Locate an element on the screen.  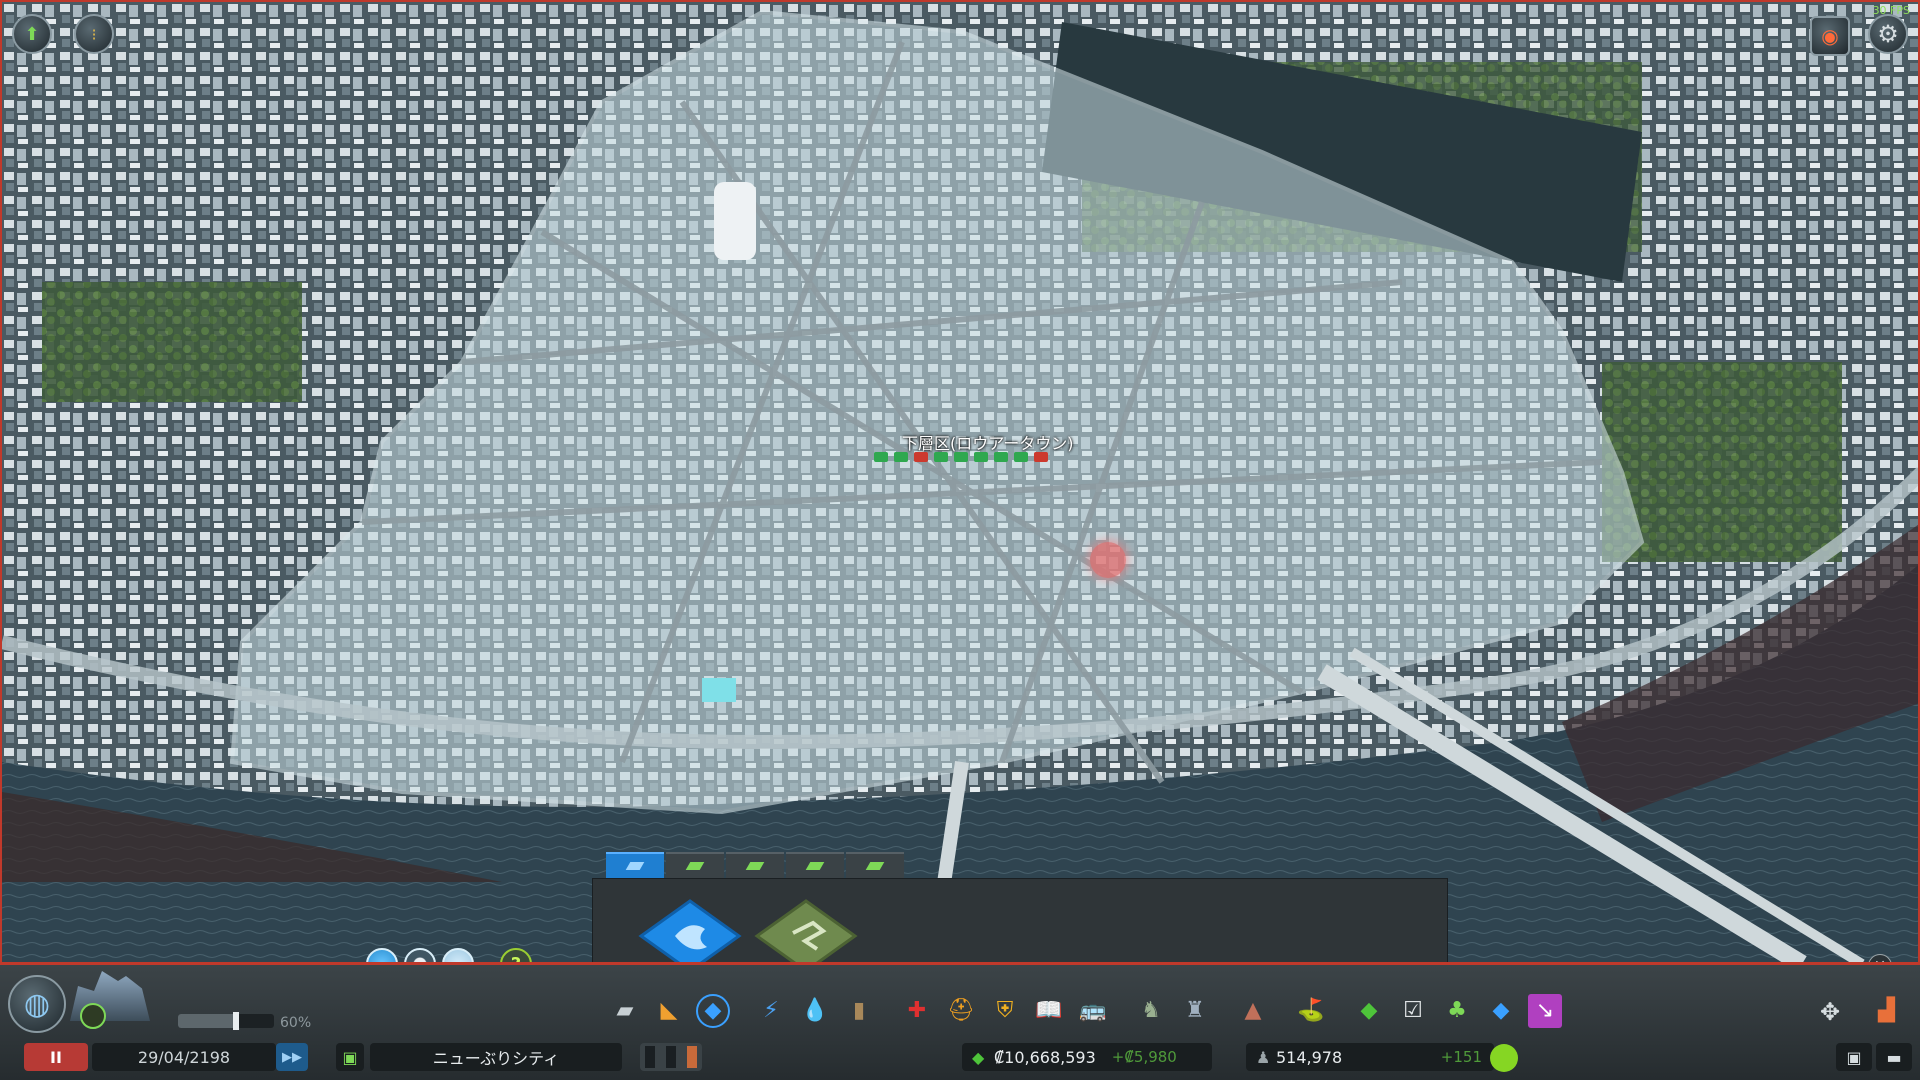
screenshot-icon: ▣ is located at coordinates (1854, 1057).